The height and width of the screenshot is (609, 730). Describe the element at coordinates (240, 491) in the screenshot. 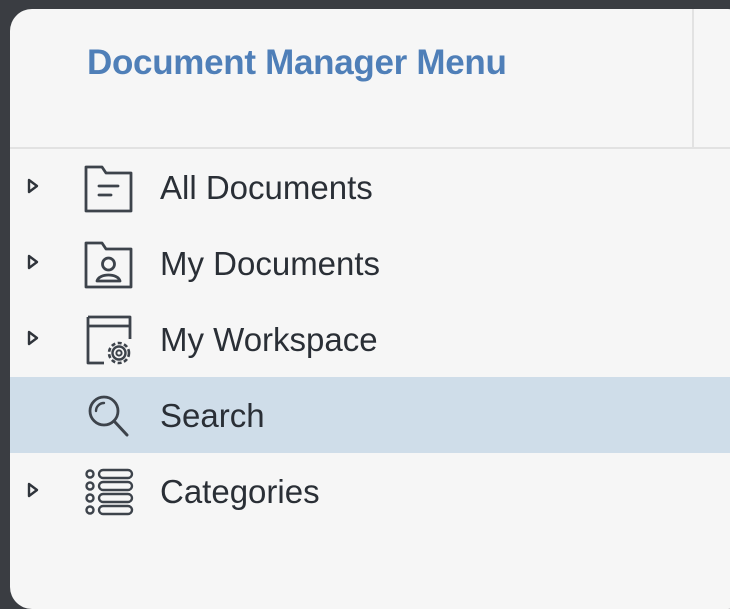

I see `menu-item-label: Categories` at that location.